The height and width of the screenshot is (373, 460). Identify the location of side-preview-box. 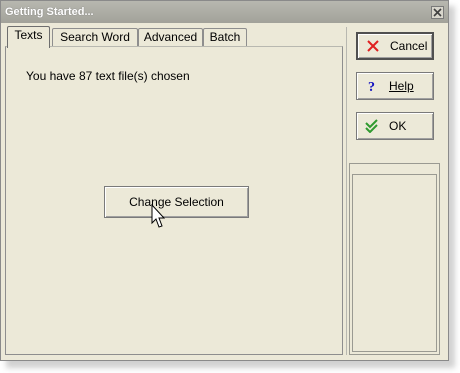
(394, 259).